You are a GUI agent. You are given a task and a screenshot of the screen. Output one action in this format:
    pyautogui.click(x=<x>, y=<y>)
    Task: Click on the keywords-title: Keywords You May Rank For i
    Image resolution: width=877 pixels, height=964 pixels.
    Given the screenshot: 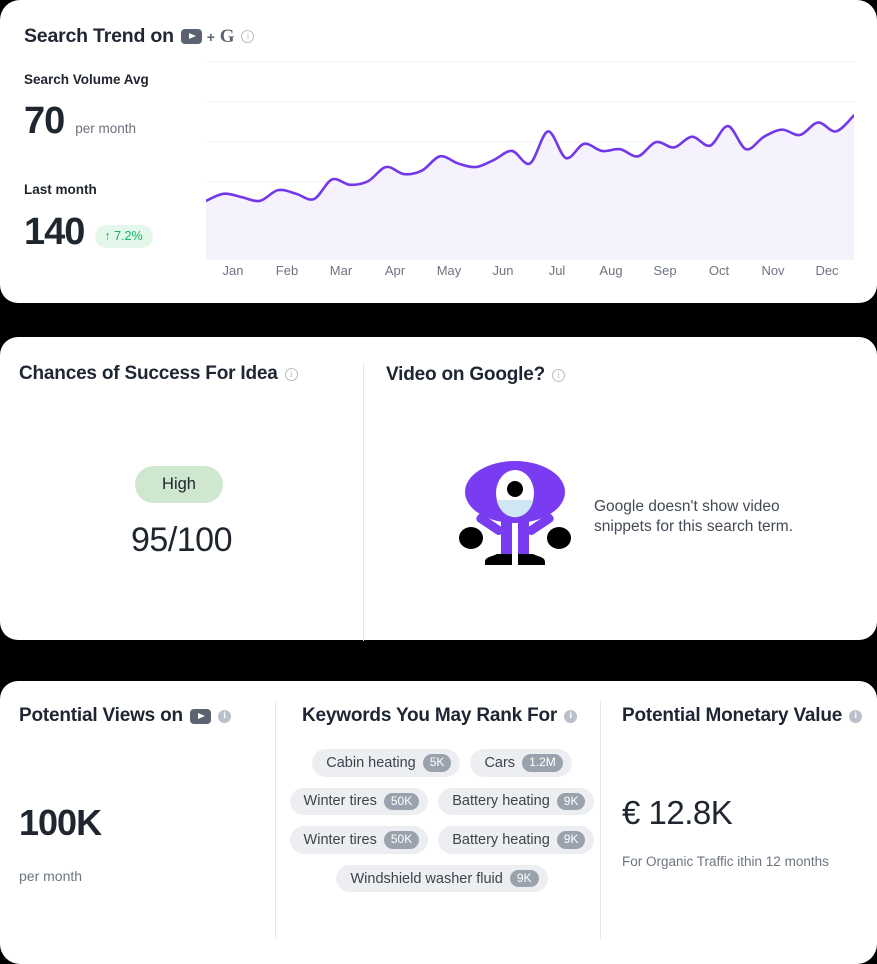 What is the action you would take?
    pyautogui.click(x=440, y=716)
    